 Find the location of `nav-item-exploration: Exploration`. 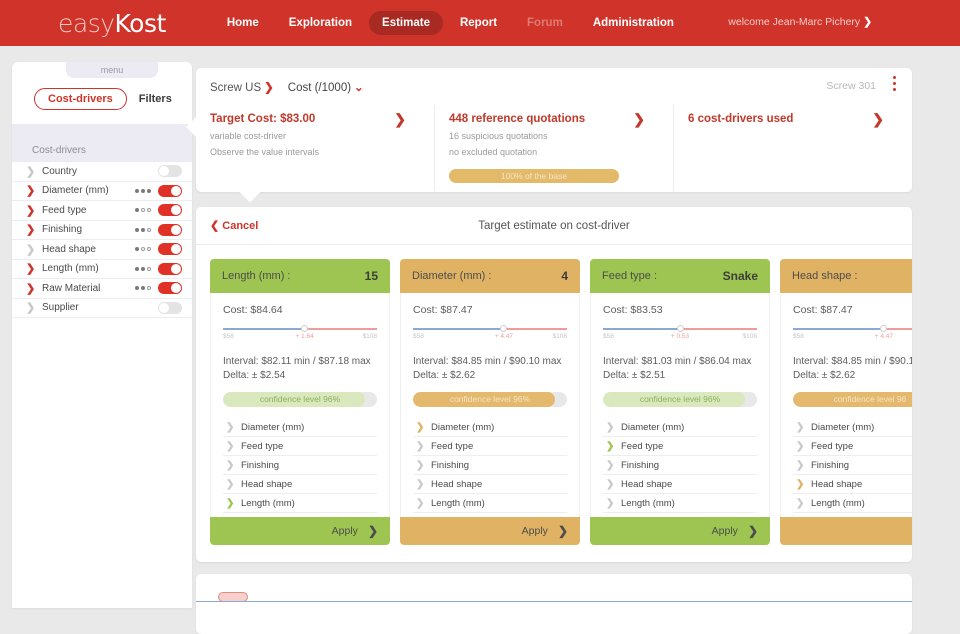

nav-item-exploration: Exploration is located at coordinates (320, 23).